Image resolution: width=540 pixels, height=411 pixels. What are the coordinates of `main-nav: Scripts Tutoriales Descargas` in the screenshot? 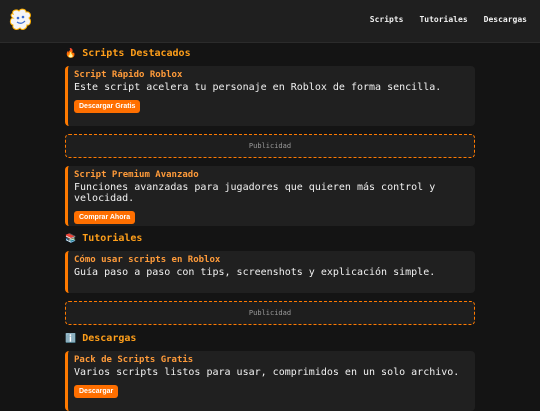 It's located at (448, 19).